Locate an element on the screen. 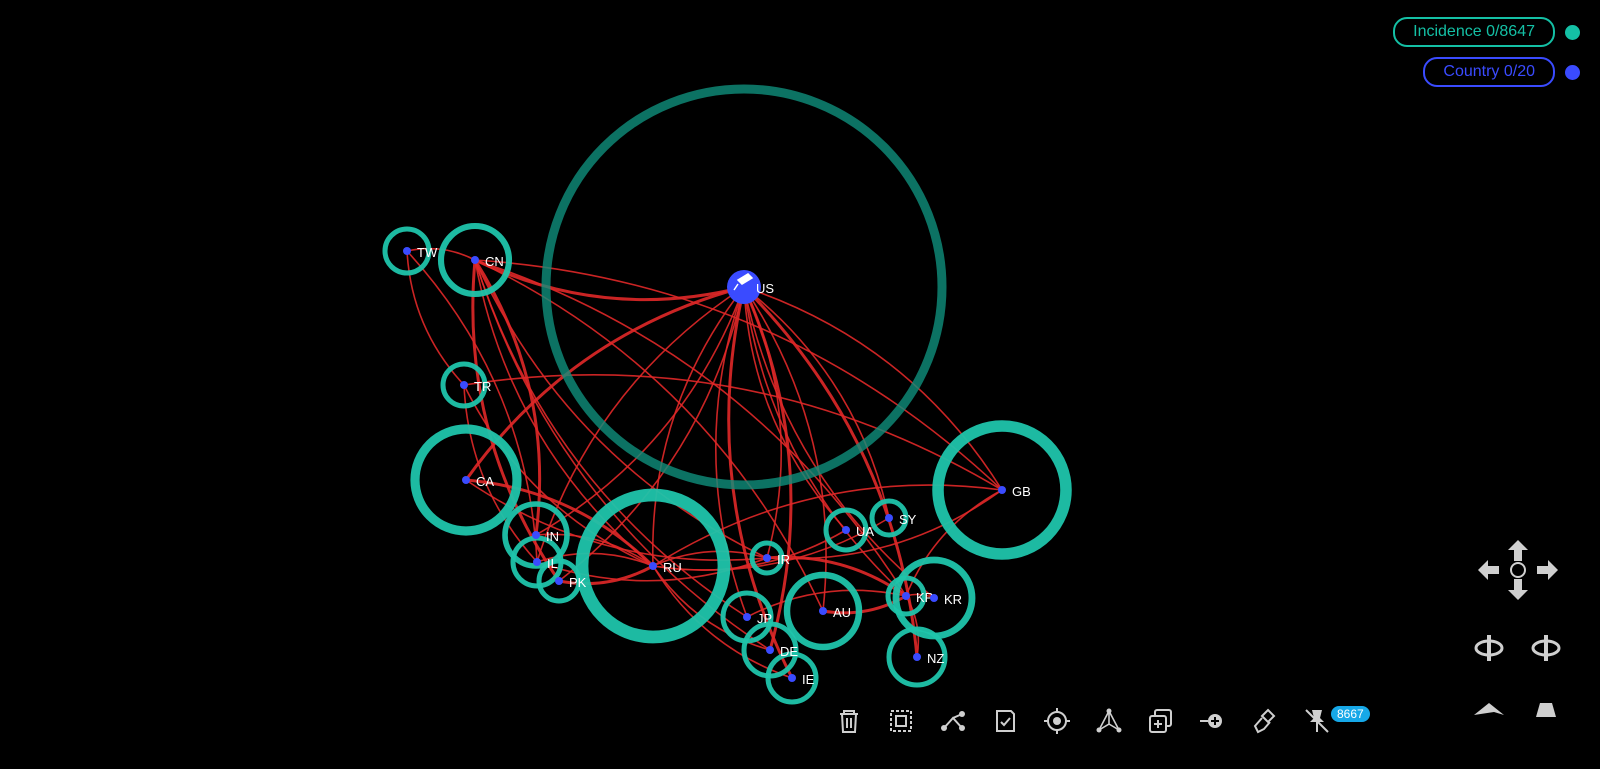 The width and height of the screenshot is (1600, 769). add-node-icon is located at coordinates (1211, 721).